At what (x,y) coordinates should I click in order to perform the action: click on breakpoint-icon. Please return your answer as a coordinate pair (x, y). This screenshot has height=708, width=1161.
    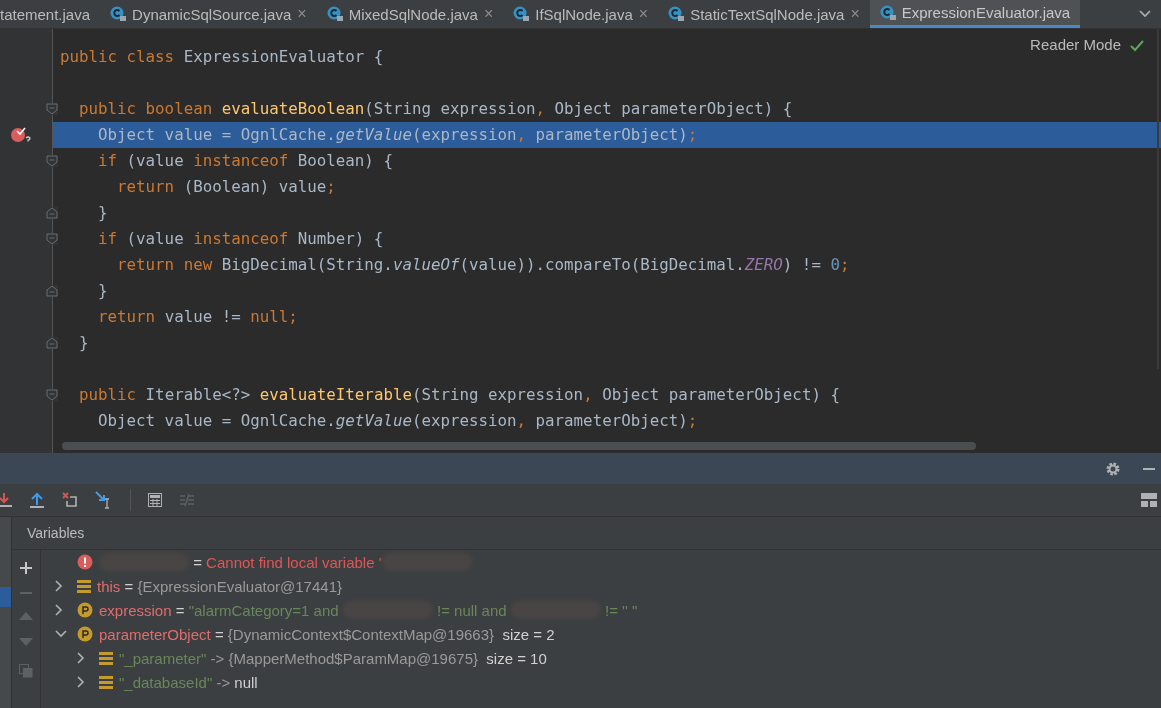
    Looking at the image, I should click on (21, 135).